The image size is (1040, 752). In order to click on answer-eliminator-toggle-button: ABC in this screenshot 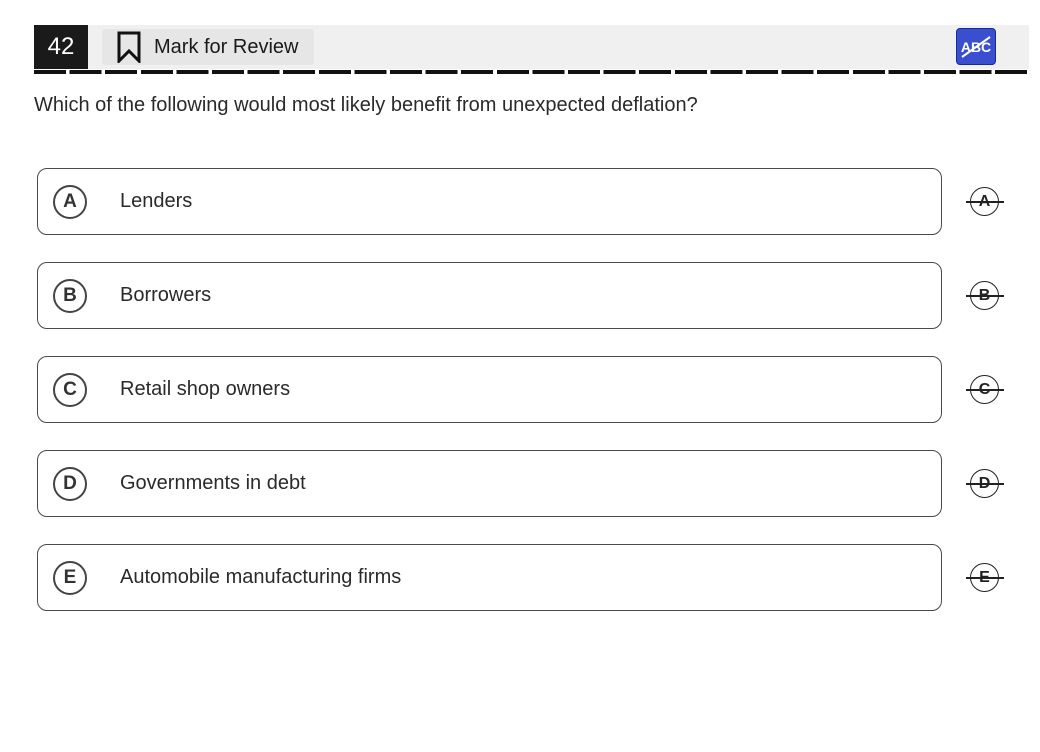, I will do `click(976, 46)`.